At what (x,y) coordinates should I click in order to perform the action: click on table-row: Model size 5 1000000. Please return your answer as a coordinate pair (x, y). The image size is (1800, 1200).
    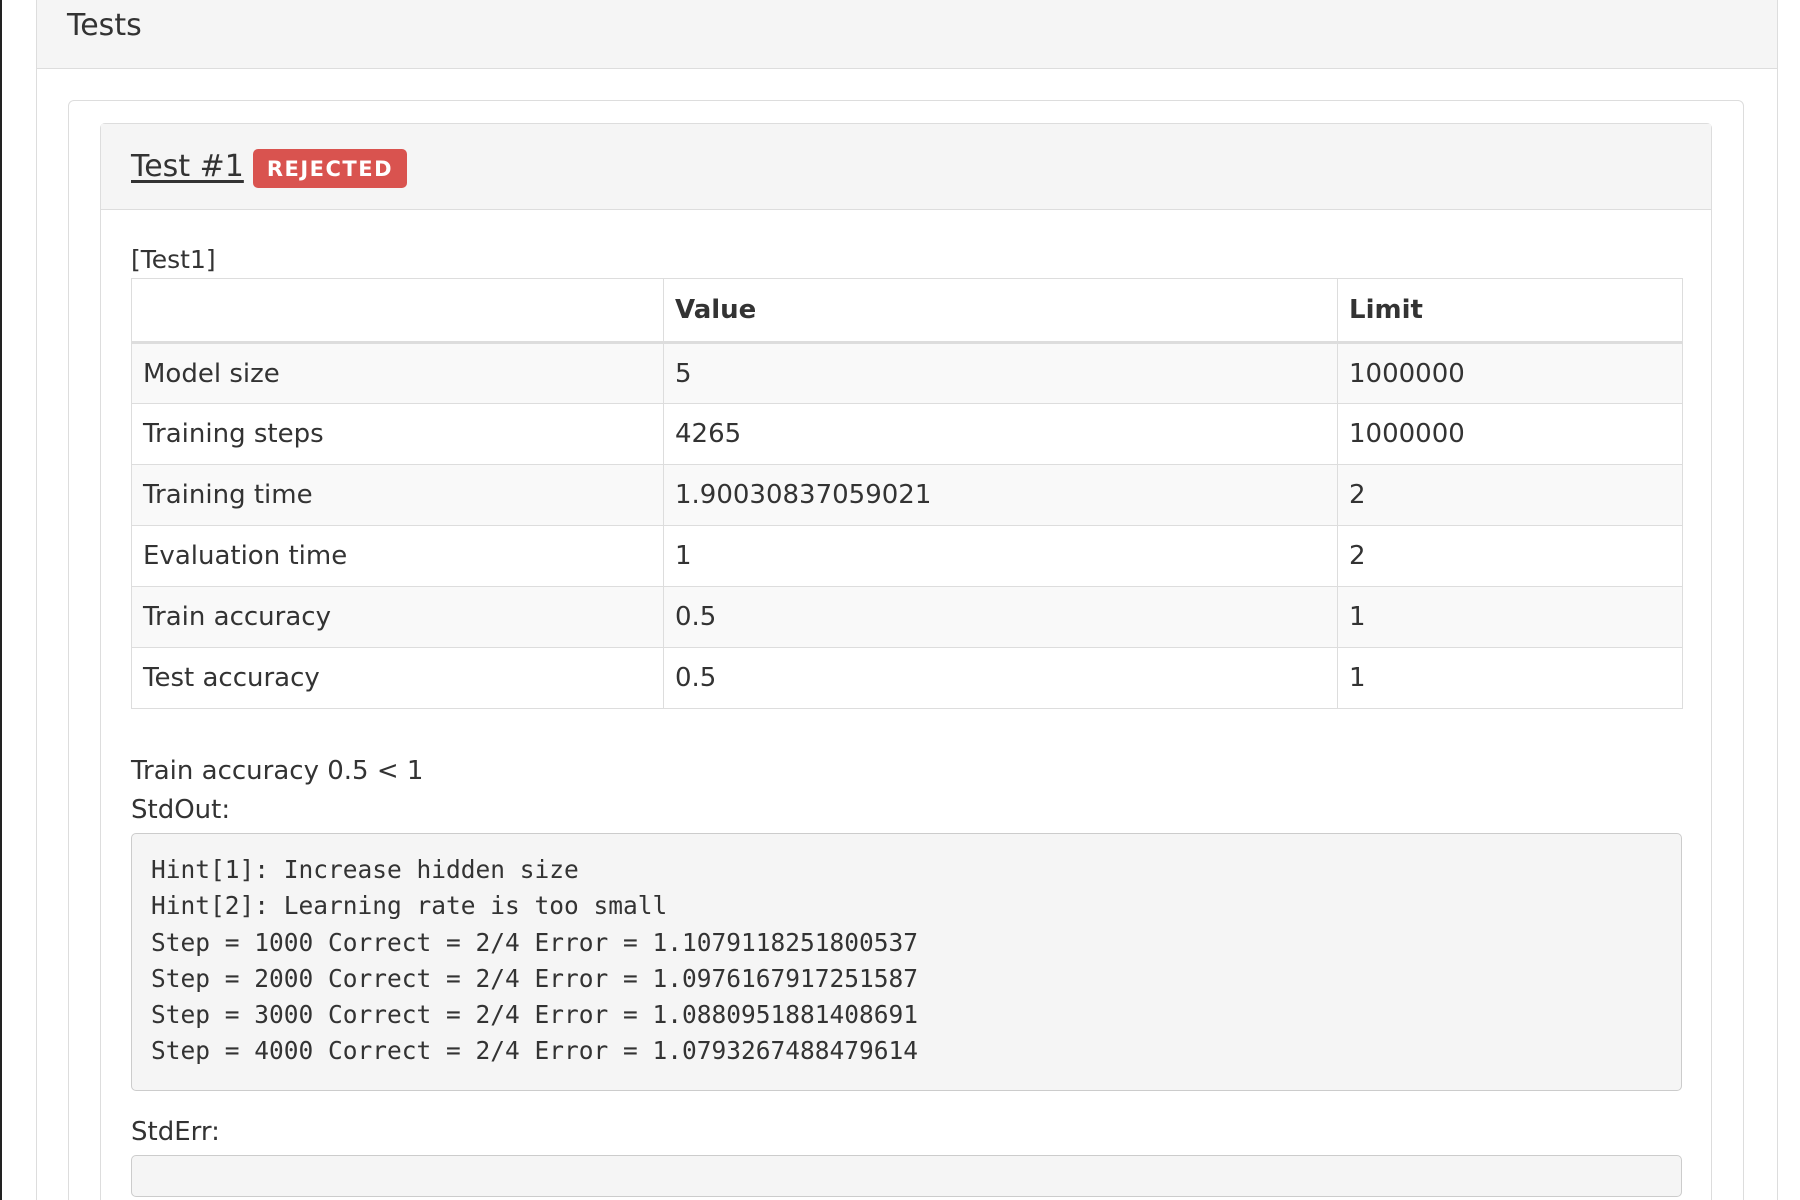
    Looking at the image, I should click on (907, 373).